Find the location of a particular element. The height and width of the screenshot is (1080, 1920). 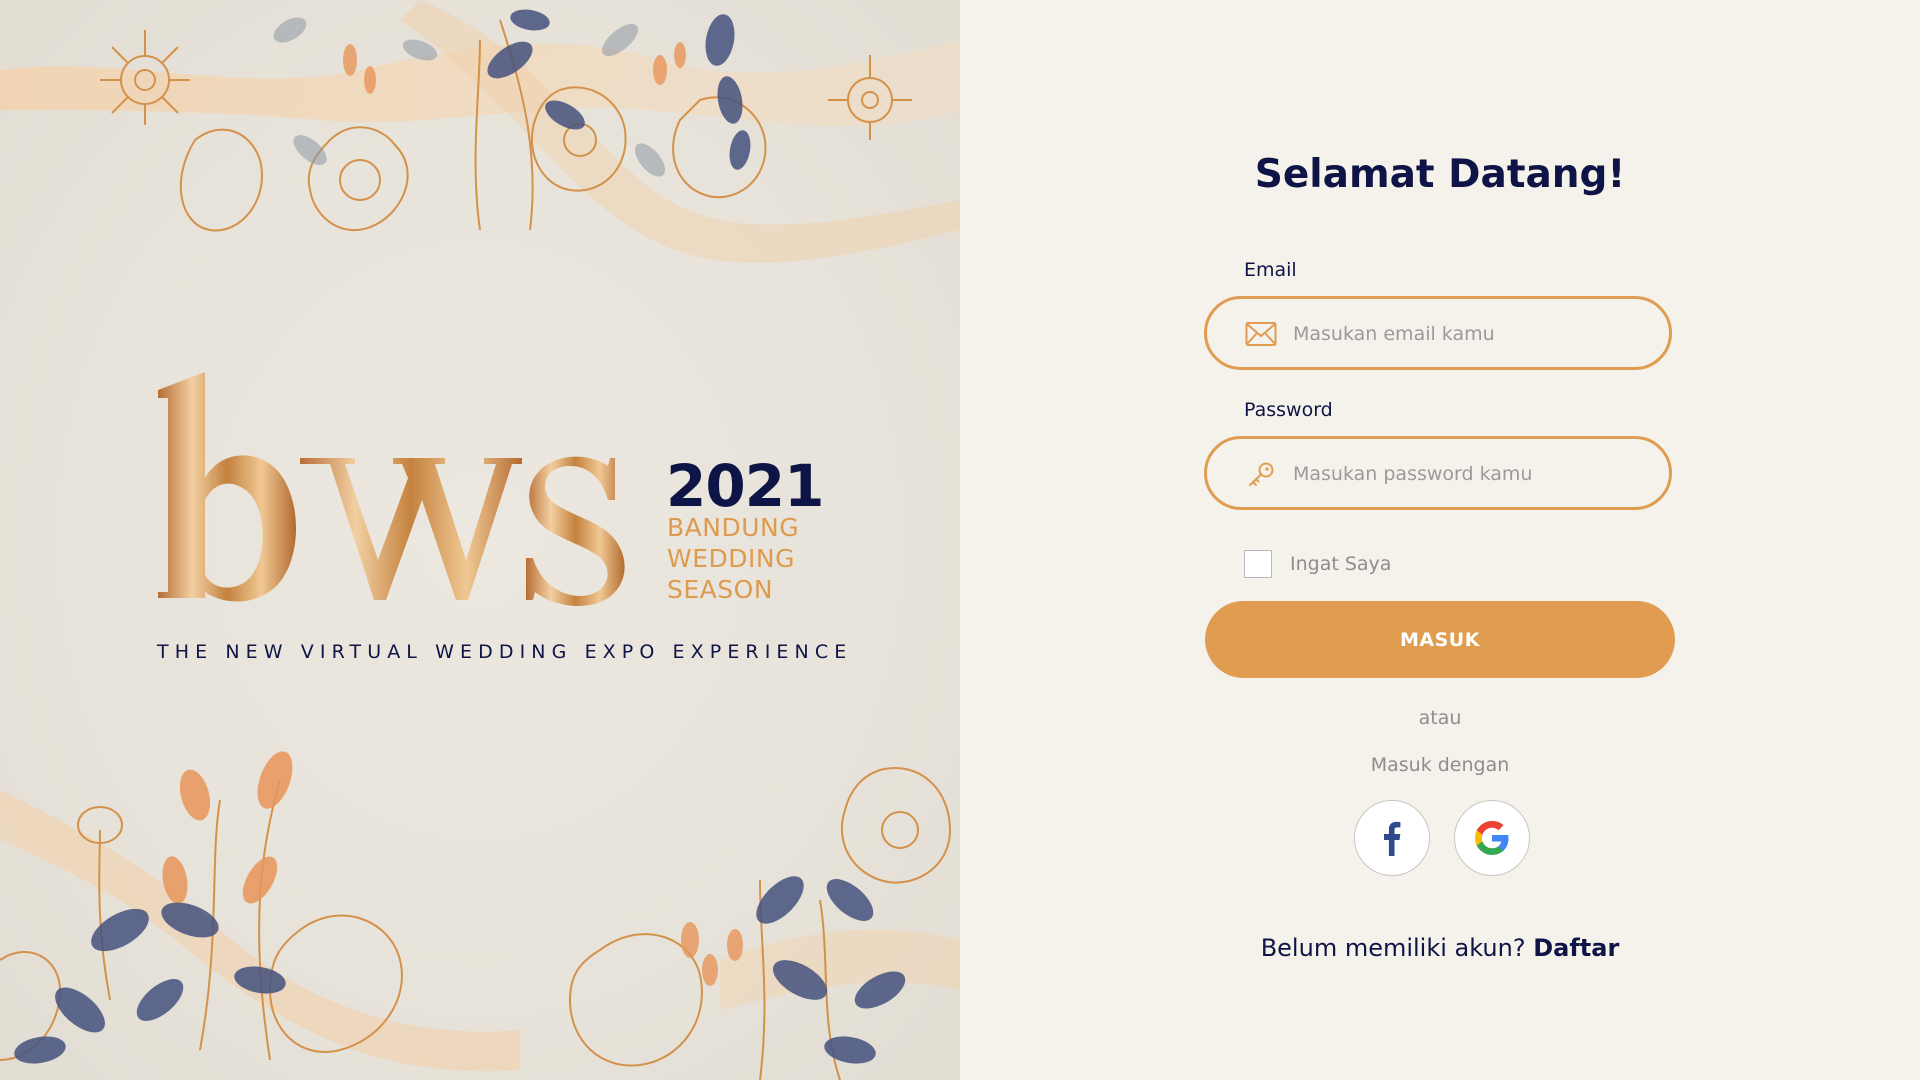

email-input is located at coordinates (1473, 334).